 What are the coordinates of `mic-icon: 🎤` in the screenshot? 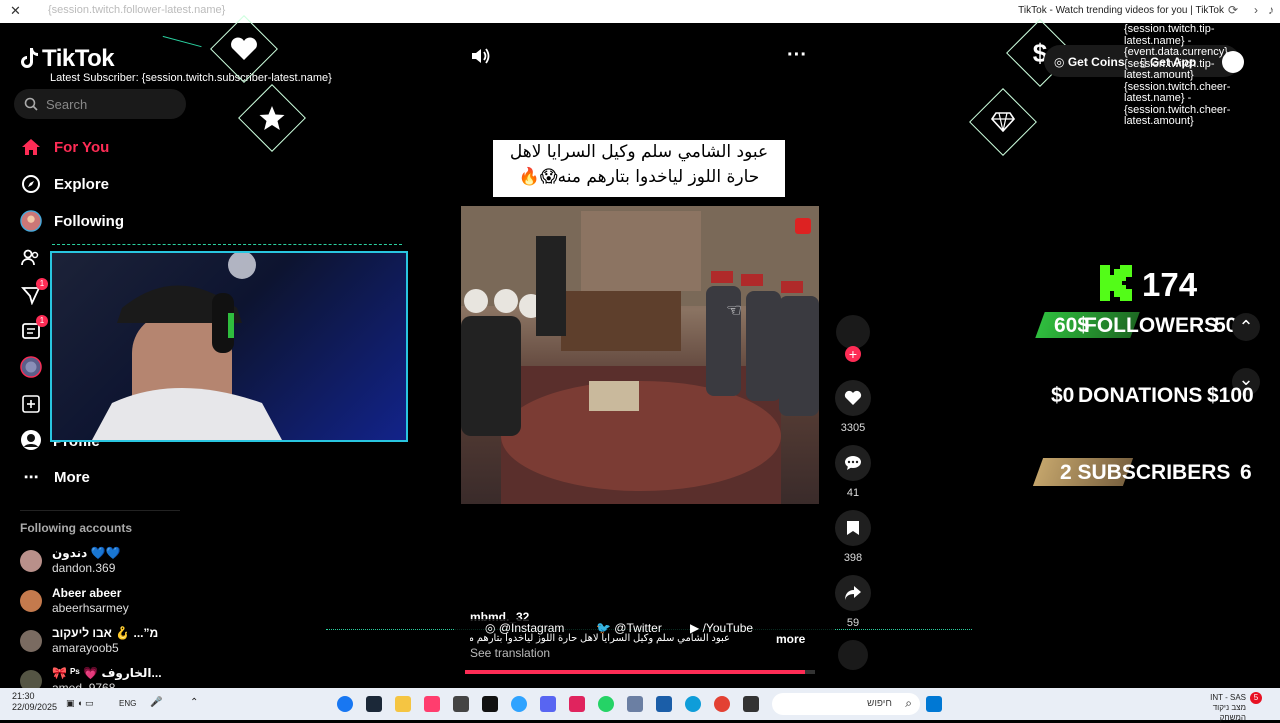 It's located at (156, 702).